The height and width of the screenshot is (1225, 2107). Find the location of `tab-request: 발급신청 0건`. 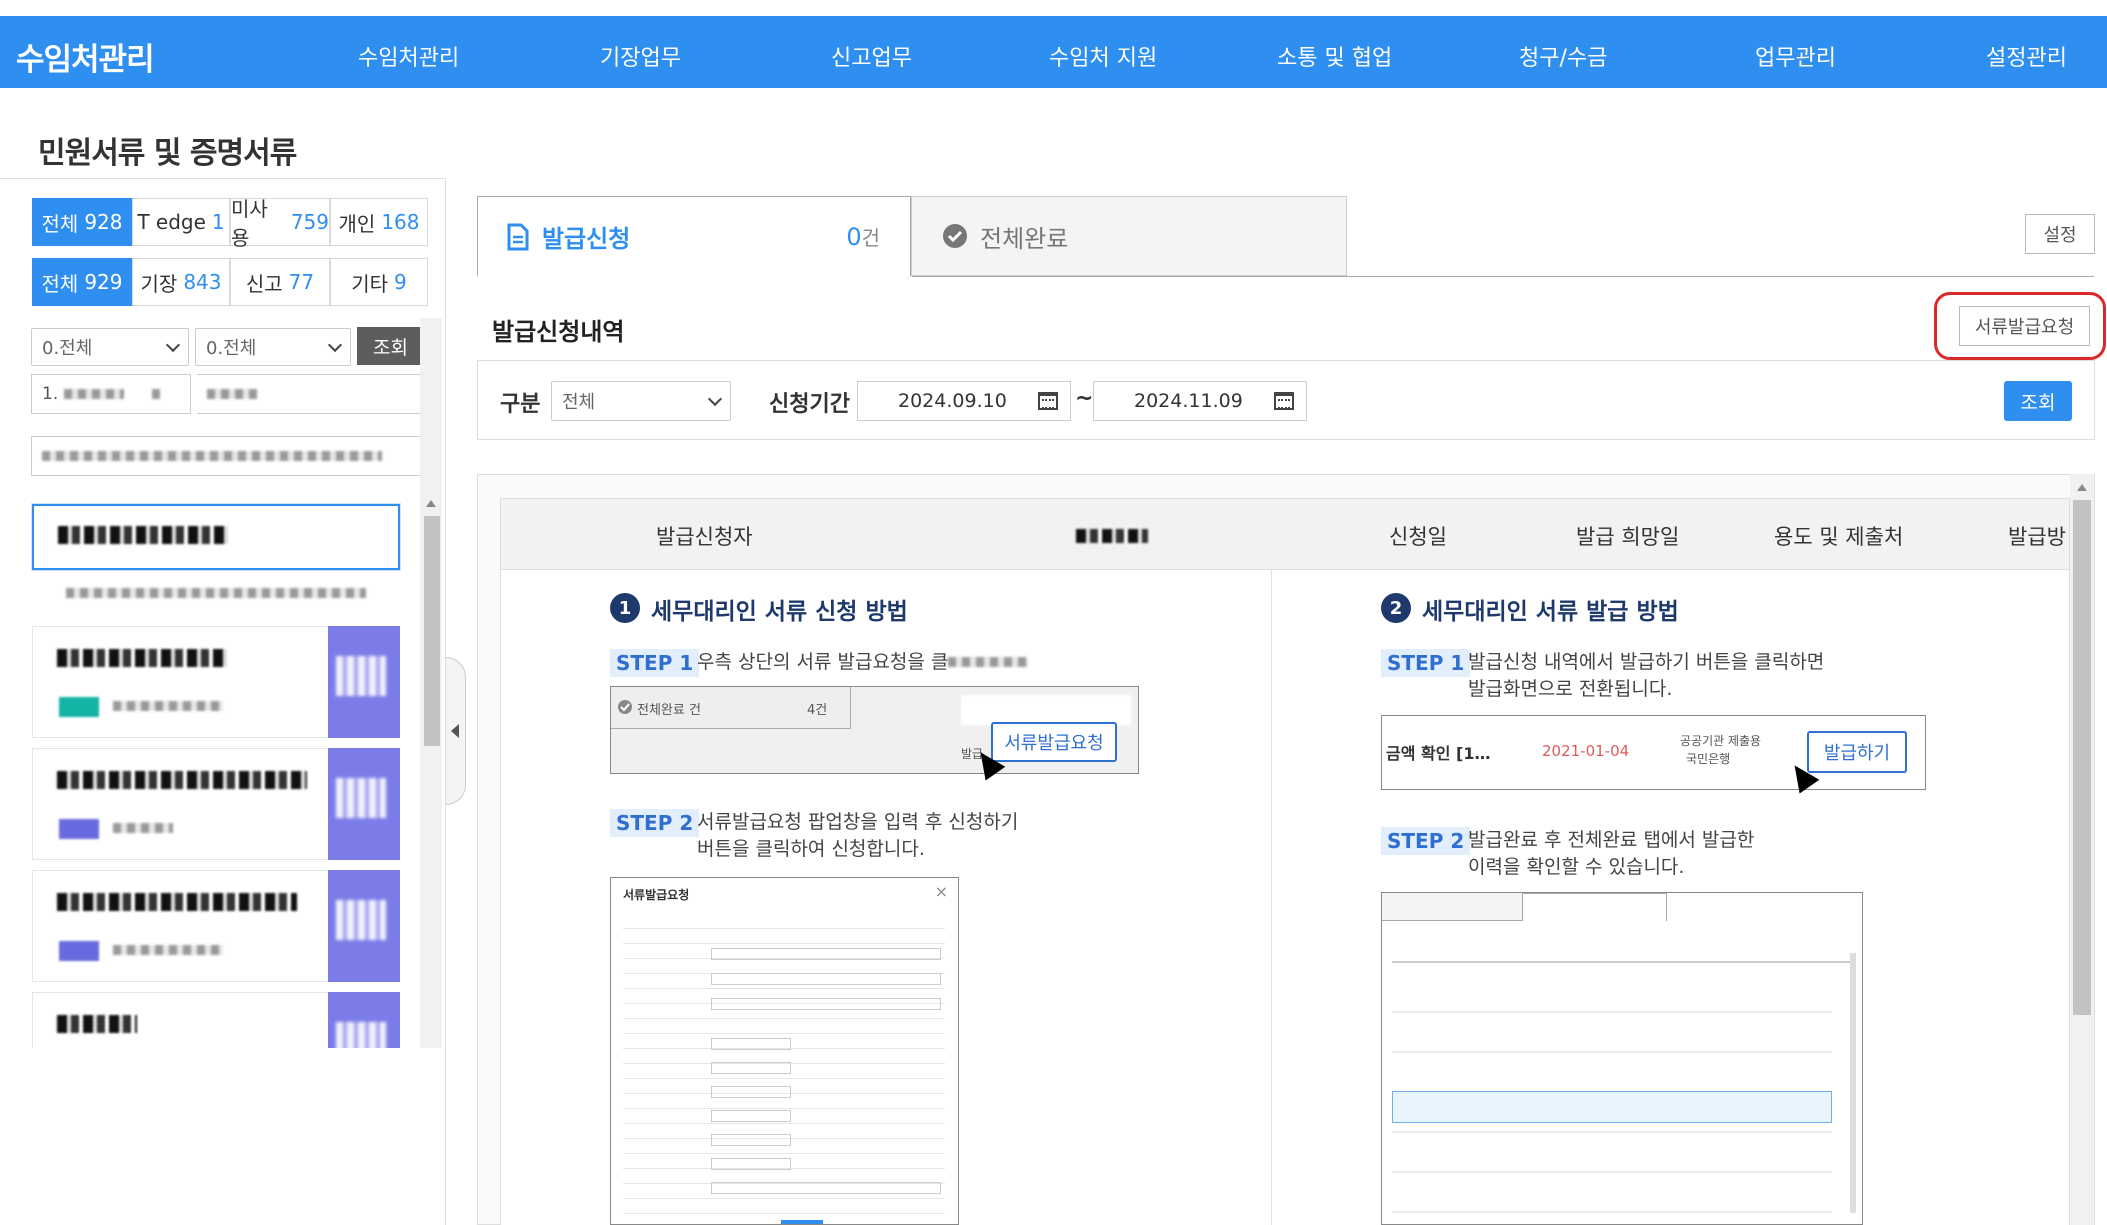

tab-request: 발급신청 0건 is located at coordinates (694, 236).